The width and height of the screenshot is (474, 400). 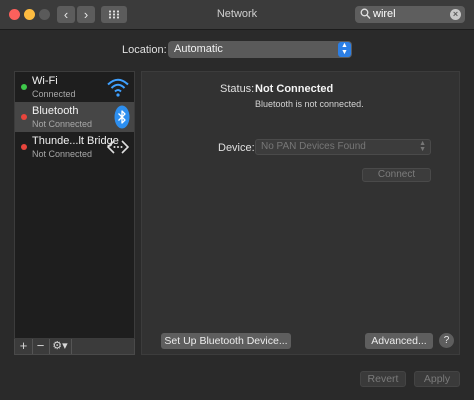 What do you see at coordinates (74, 87) in the screenshot?
I see `service-item-wifi: Wi-Fi Connected` at bounding box center [74, 87].